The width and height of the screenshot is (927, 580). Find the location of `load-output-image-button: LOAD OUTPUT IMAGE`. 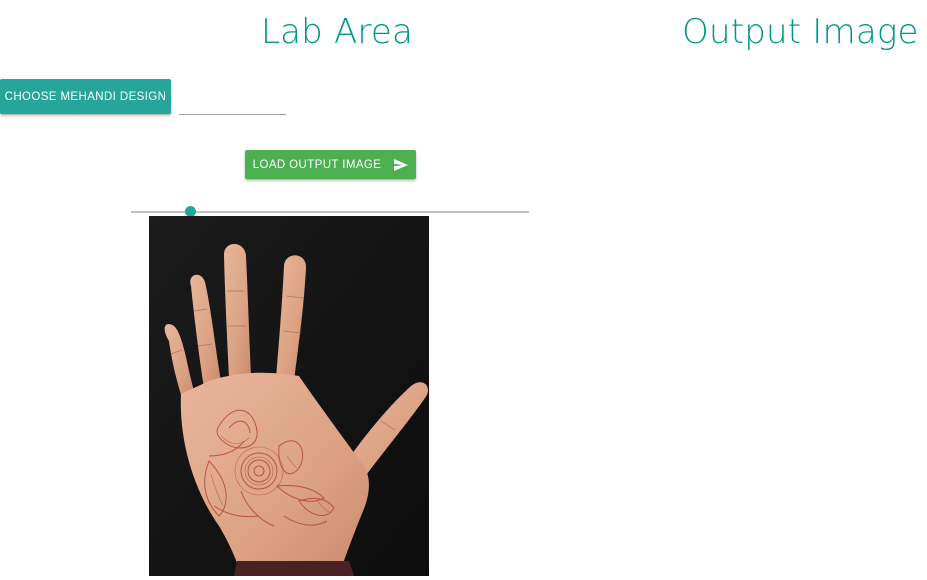

load-output-image-button: LOAD OUTPUT IMAGE is located at coordinates (330, 164).